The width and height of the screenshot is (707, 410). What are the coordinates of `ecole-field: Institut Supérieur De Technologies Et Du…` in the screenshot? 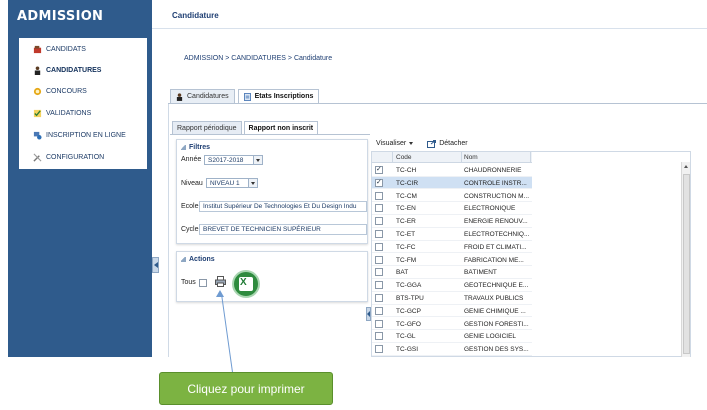 It's located at (283, 206).